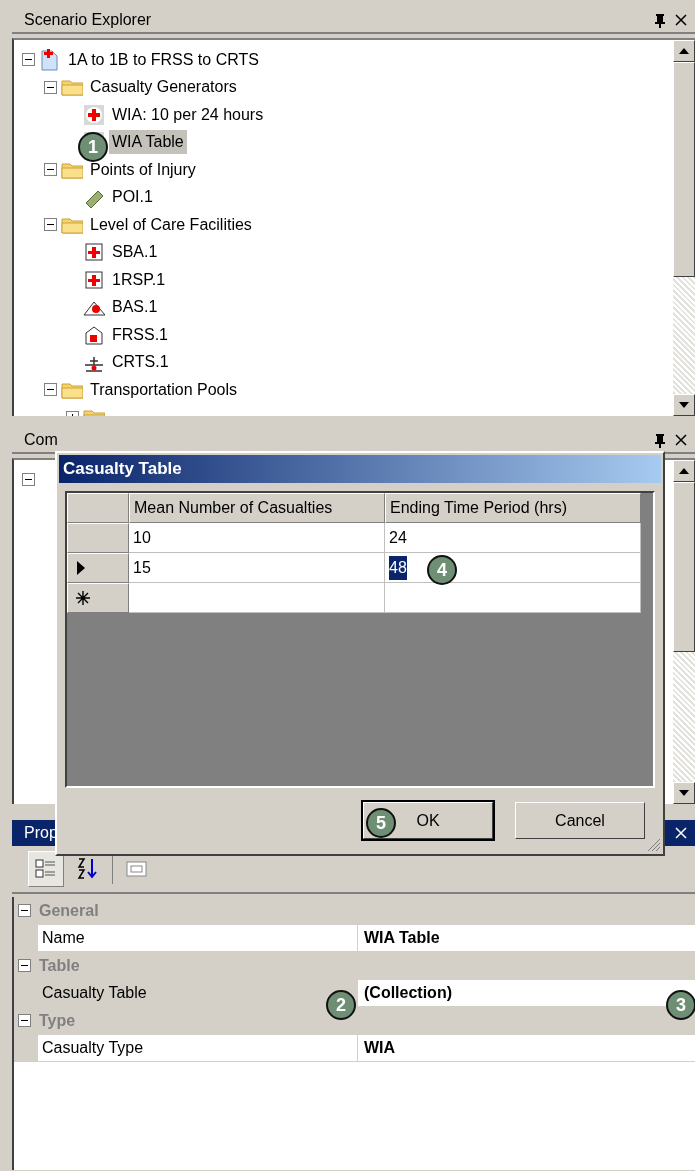 Image resolution: width=695 pixels, height=1171 pixels. I want to click on category-label: Type, so click(57, 1020).